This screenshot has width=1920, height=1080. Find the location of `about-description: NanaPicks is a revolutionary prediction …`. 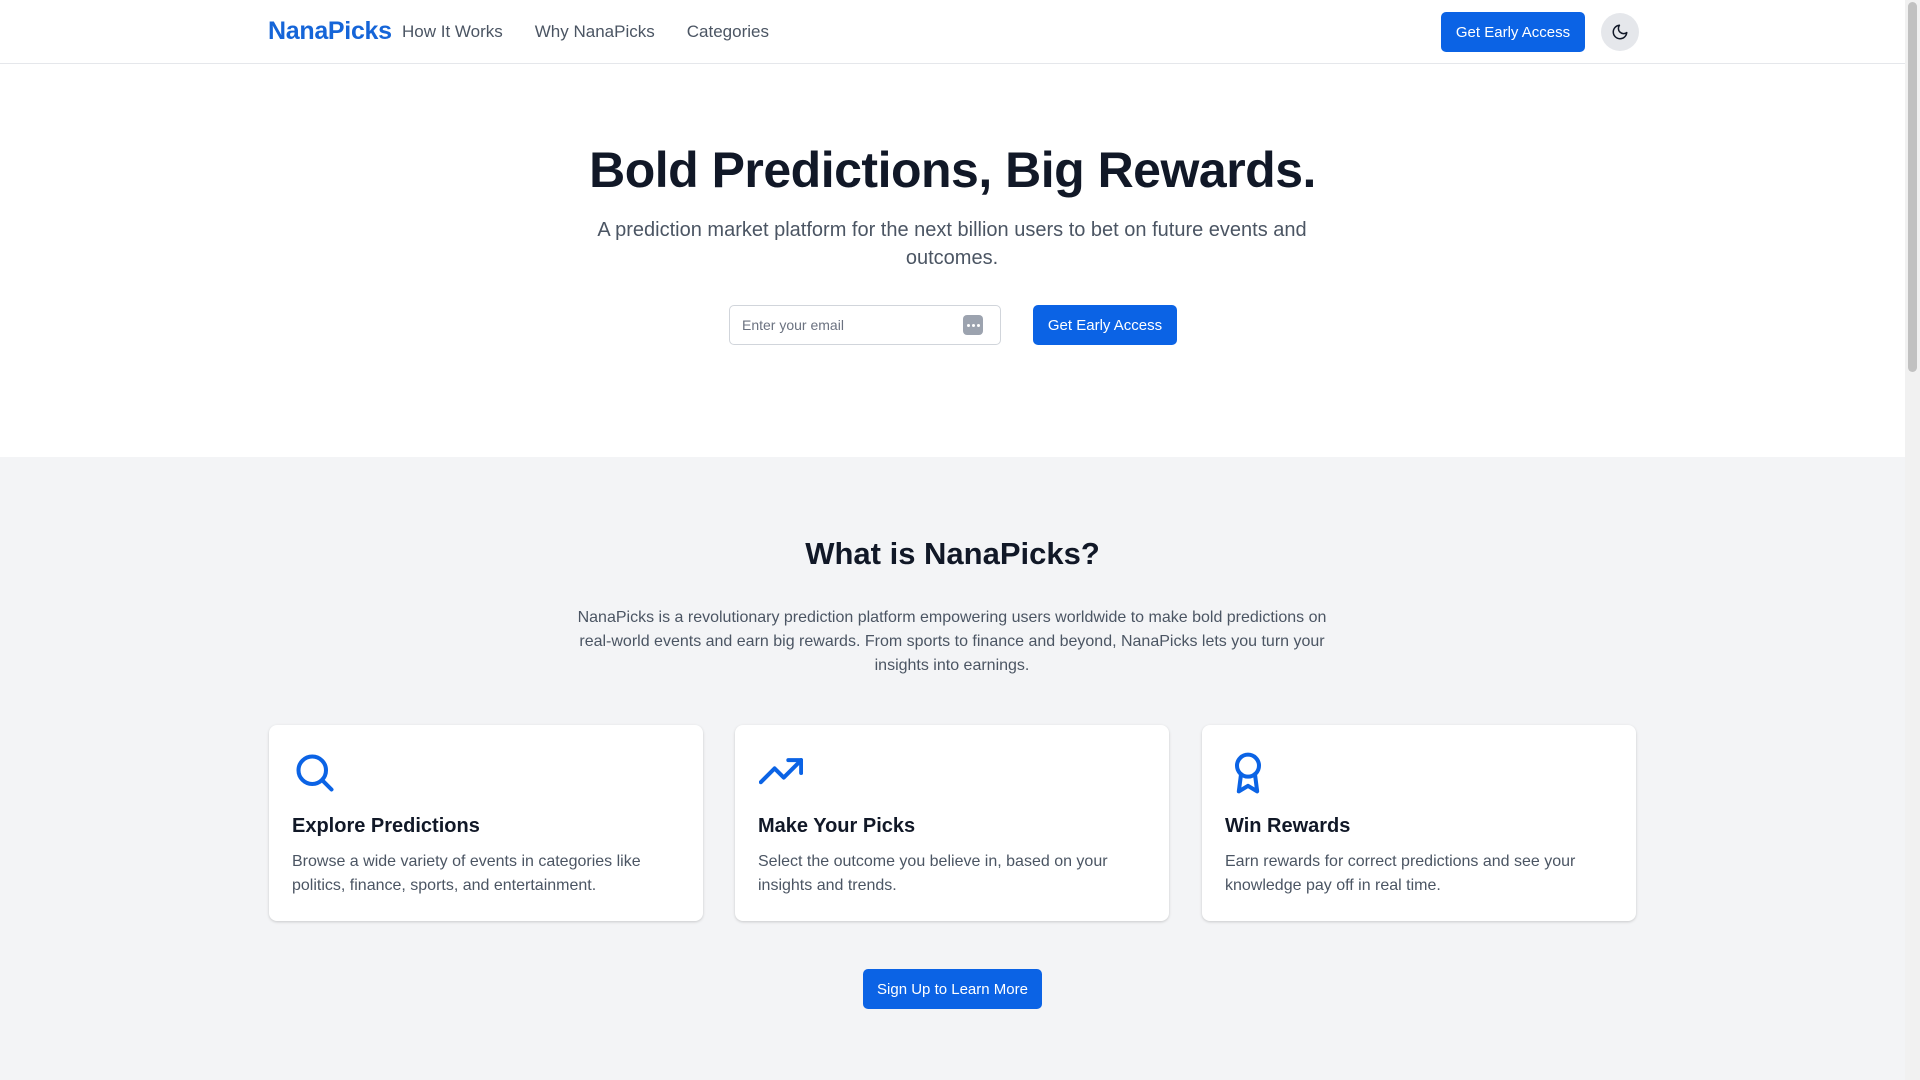

about-description: NanaPicks is a revolutionary prediction … is located at coordinates (952, 641).